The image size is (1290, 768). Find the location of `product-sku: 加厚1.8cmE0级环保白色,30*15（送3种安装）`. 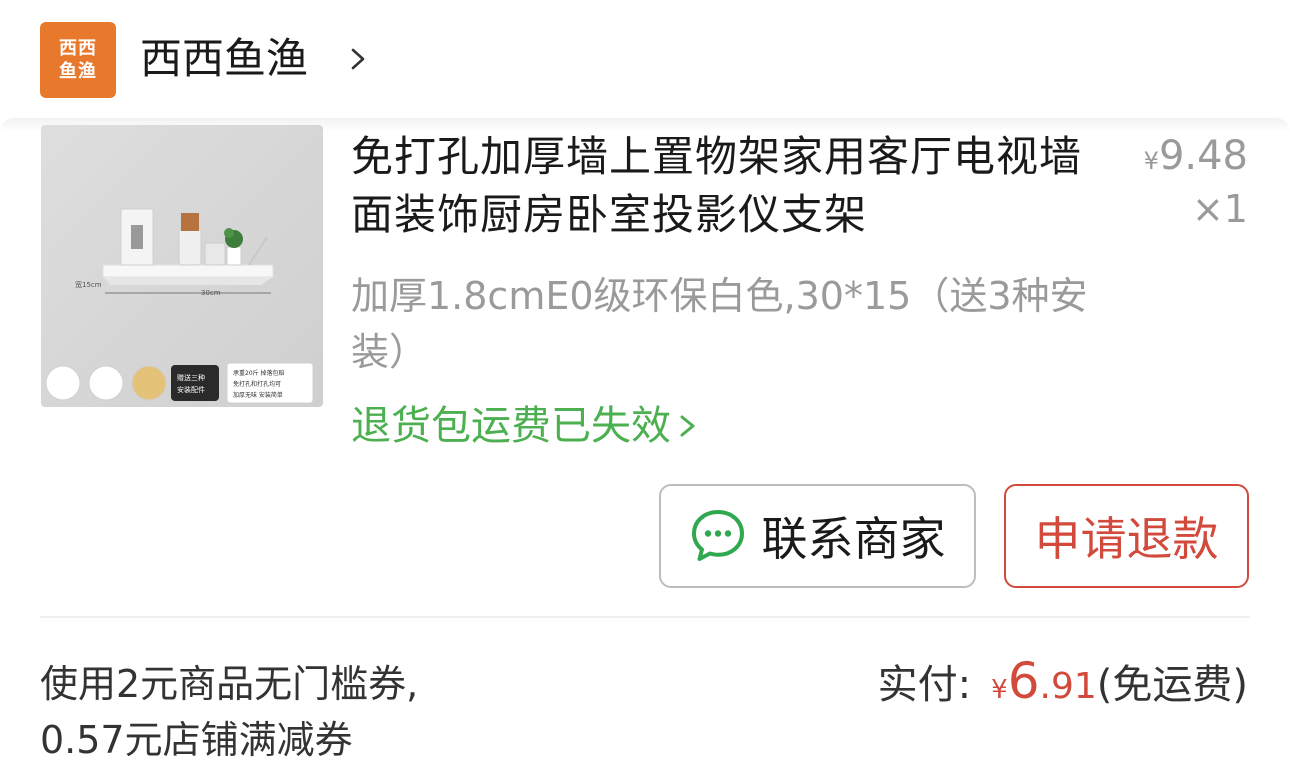

product-sku: 加厚1.8cmE0级环保白色,30*15（送3种安装） is located at coordinates (719, 324).